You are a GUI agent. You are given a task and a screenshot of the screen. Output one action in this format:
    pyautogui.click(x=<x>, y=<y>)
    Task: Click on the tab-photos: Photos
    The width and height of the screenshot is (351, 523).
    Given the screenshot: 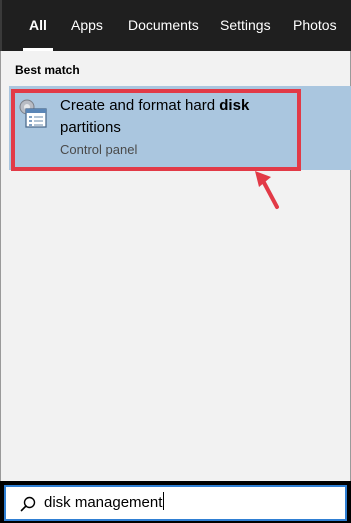 What is the action you would take?
    pyautogui.click(x=315, y=25)
    